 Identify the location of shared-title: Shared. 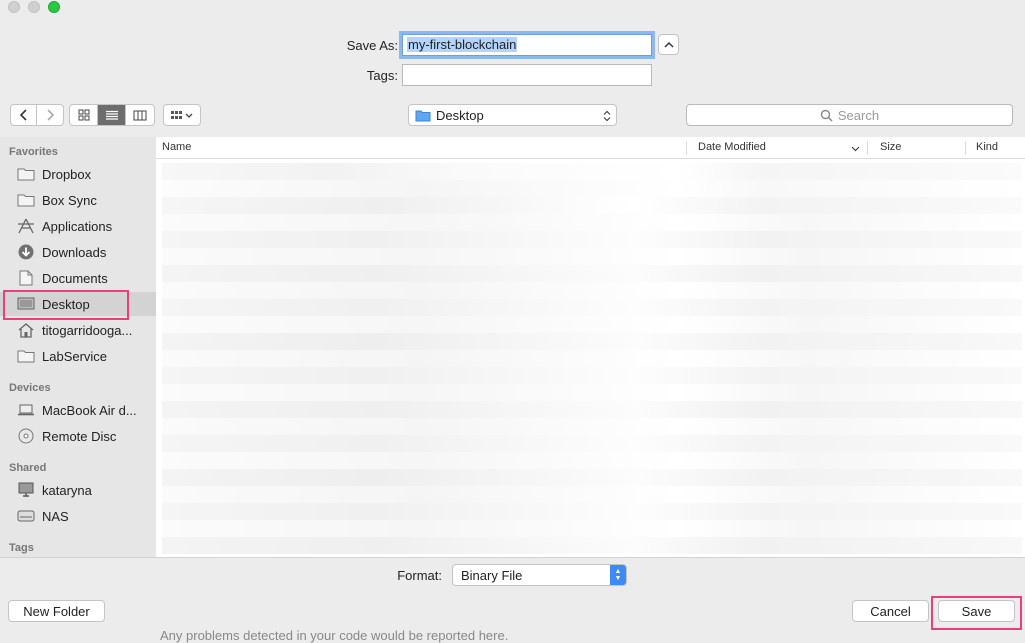
(28, 468).